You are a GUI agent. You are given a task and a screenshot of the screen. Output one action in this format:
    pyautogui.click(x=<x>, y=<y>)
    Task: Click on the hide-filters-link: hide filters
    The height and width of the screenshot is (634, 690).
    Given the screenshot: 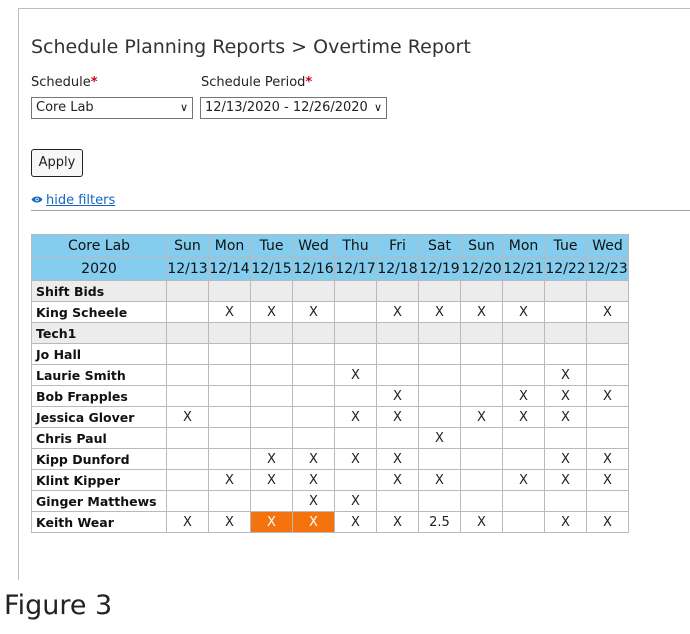 What is the action you would take?
    pyautogui.click(x=73, y=200)
    